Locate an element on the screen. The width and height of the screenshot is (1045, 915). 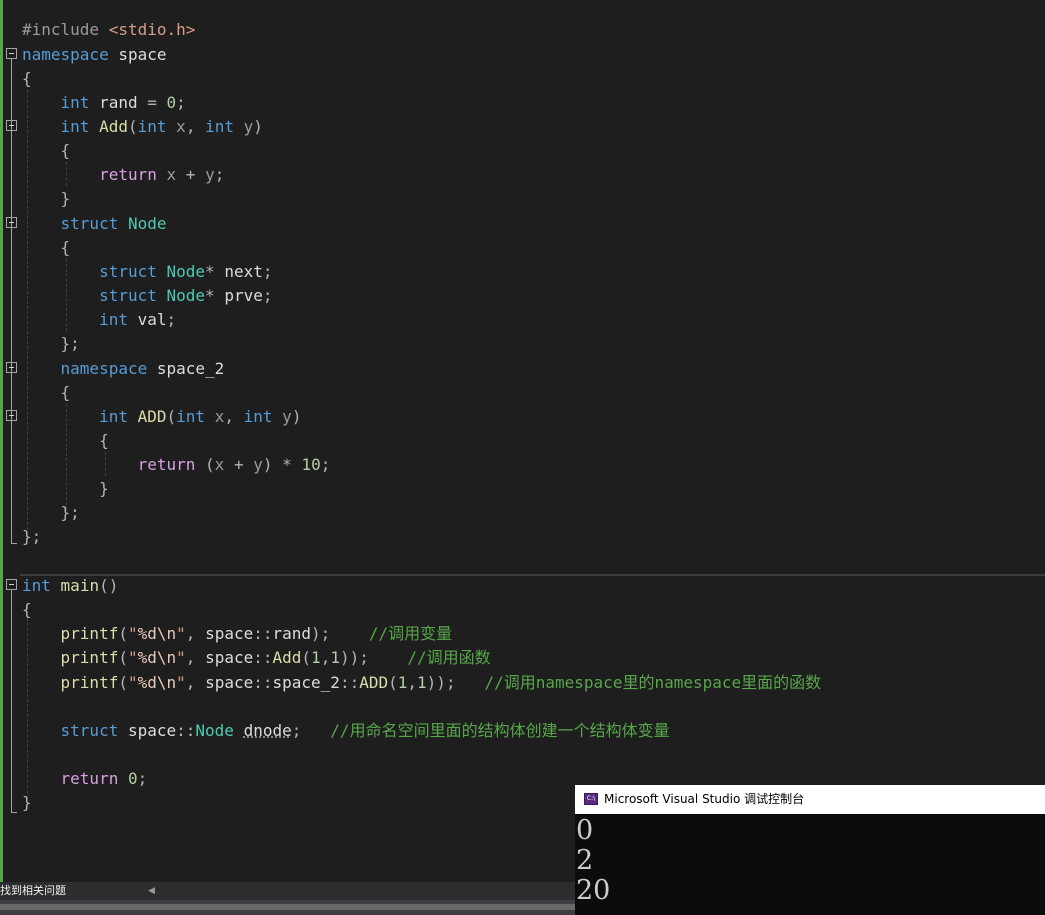
code-line: int main() is located at coordinates (70, 585).